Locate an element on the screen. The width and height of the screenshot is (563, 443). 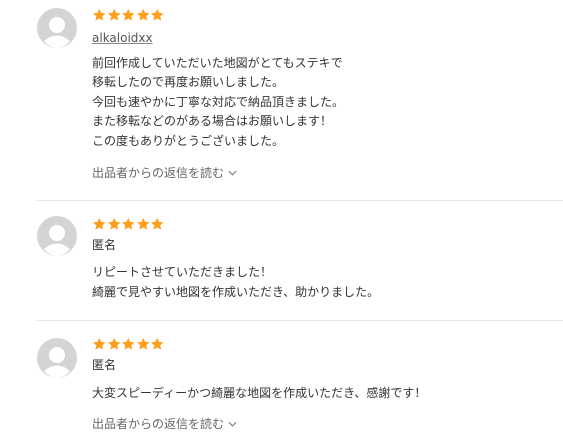
review-comment-line: リピートさせていただきました！ is located at coordinates (182, 272).